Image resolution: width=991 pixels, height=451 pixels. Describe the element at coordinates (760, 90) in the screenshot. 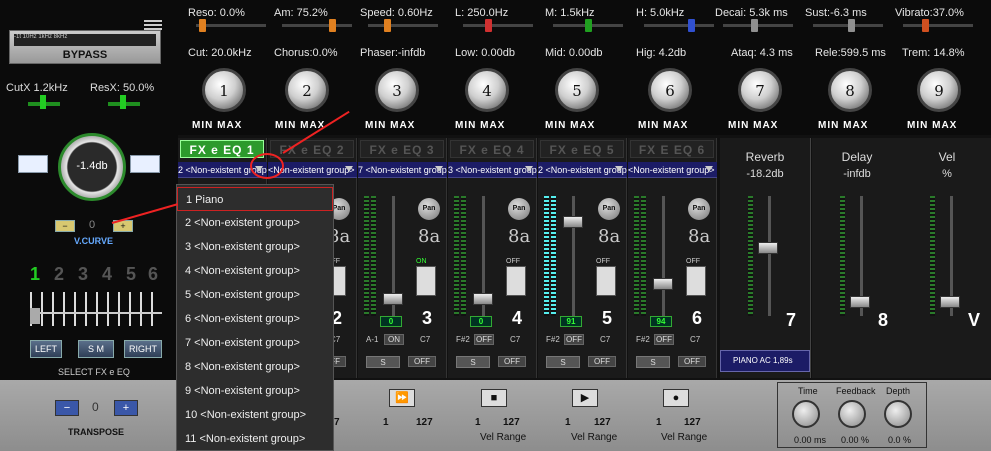

I see `knob-7: 7` at that location.